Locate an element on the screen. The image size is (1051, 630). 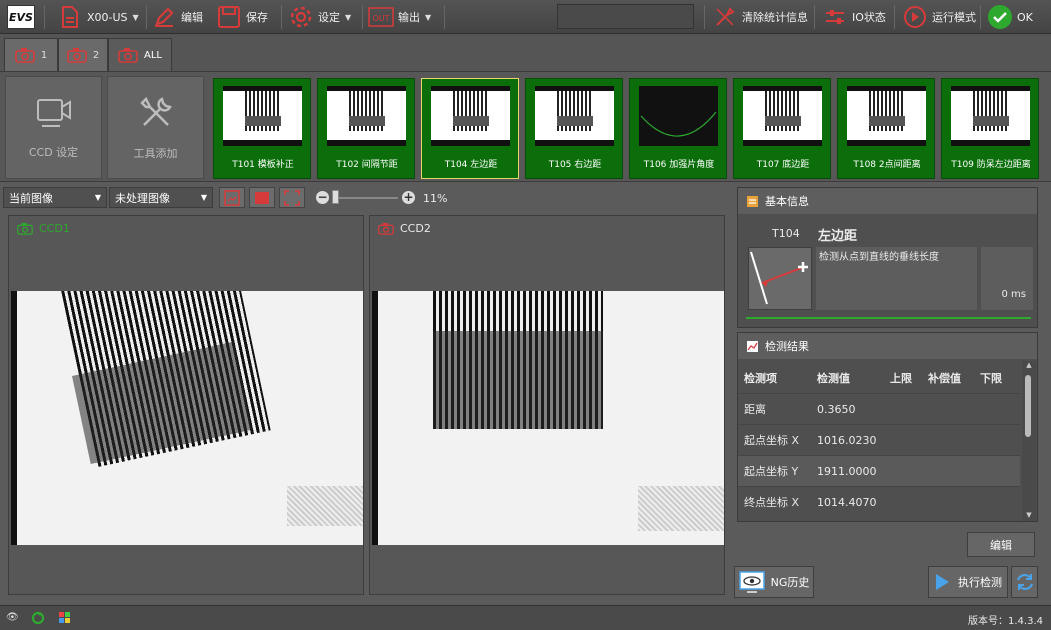
run-mode-button: 运行模式 is located at coordinates (939, 17).